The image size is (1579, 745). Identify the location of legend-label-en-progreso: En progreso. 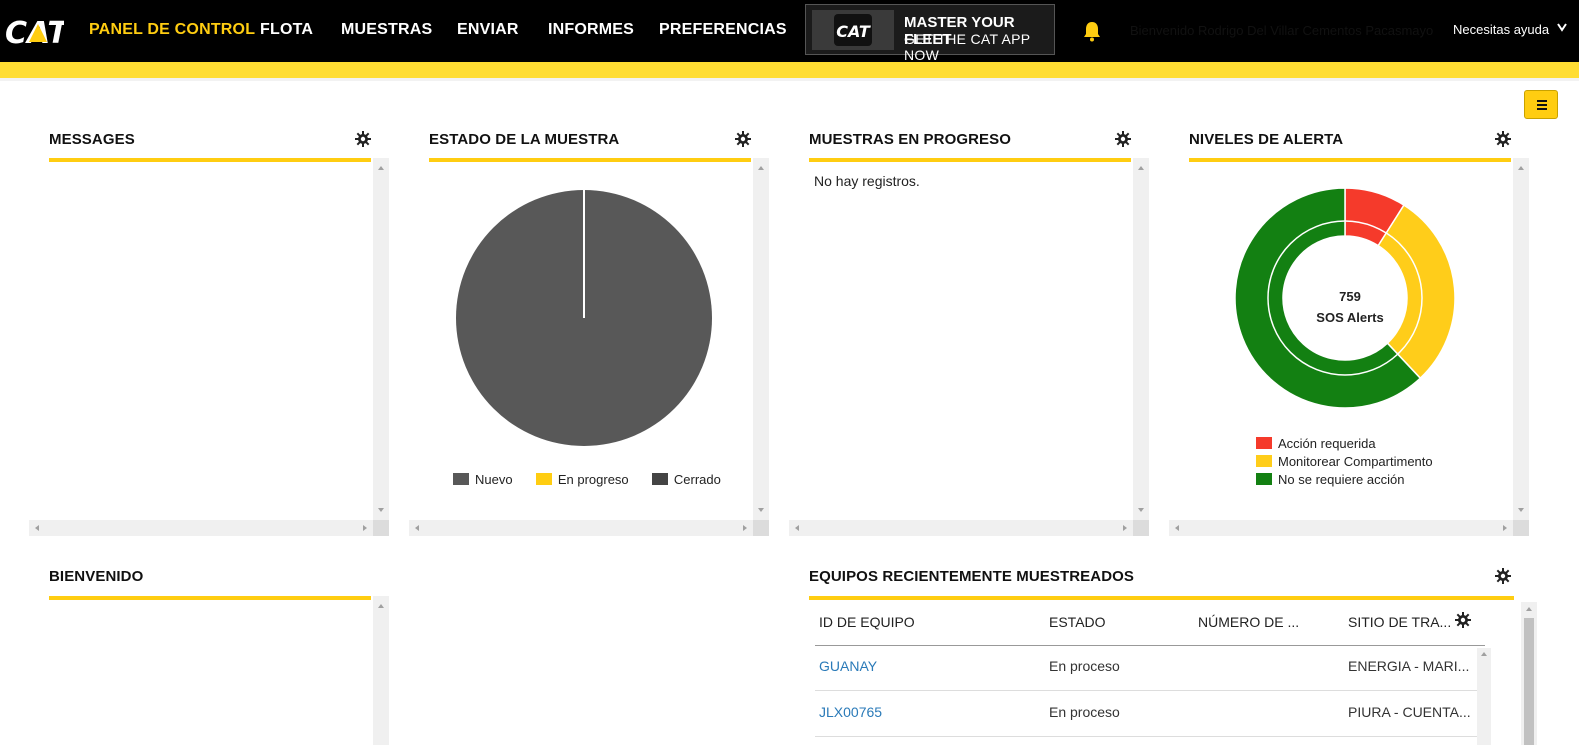
(593, 479).